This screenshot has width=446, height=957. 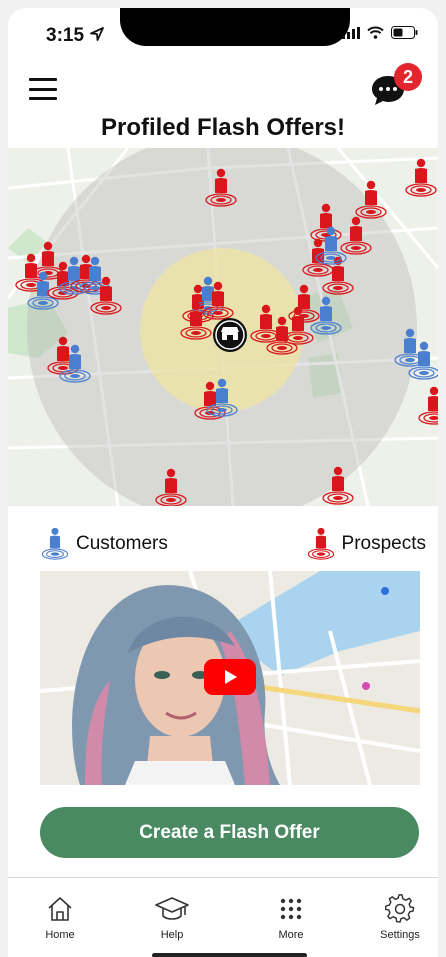 I want to click on tab-more: More, so click(x=291, y=917).